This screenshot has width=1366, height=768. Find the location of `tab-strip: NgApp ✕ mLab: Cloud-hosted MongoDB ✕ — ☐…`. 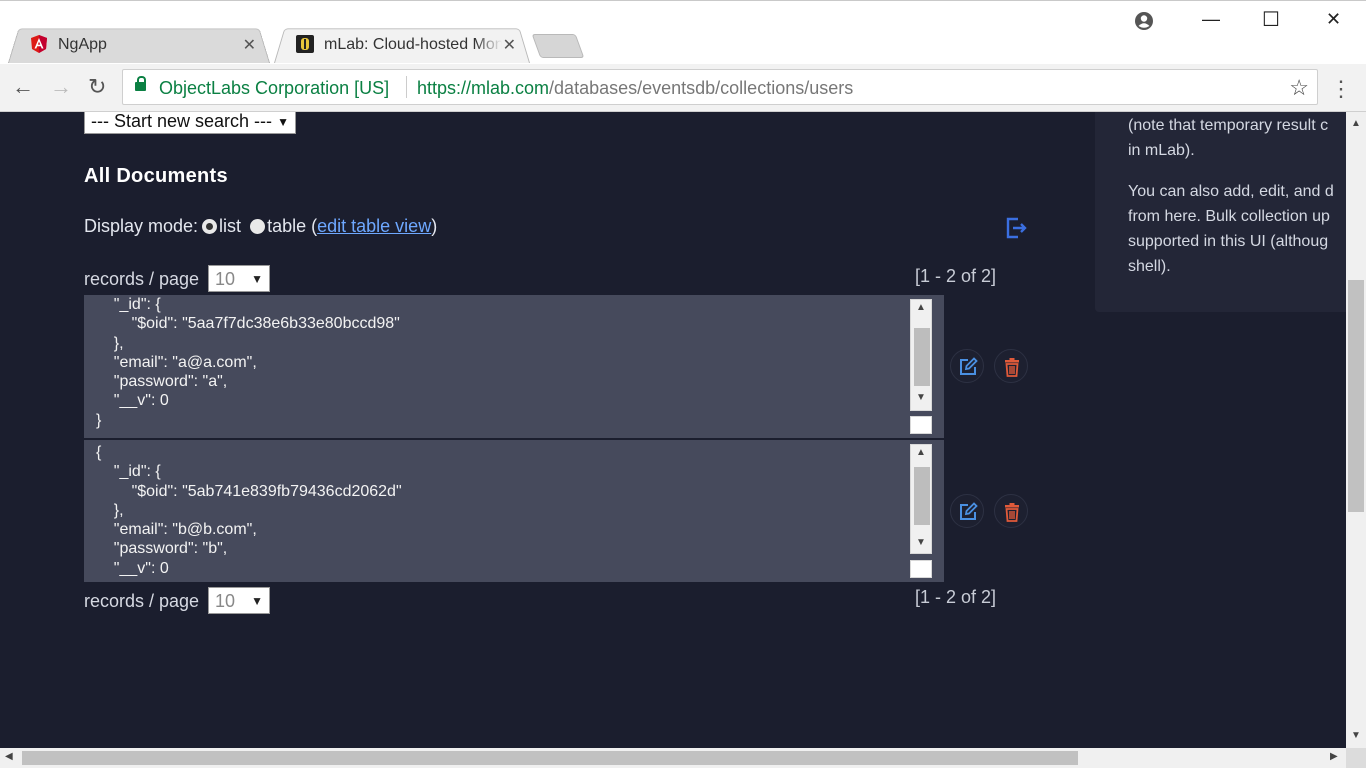

tab-strip: NgApp ✕ mLab: Cloud-hosted MongoDB ✕ — ☐… is located at coordinates (683, 32).